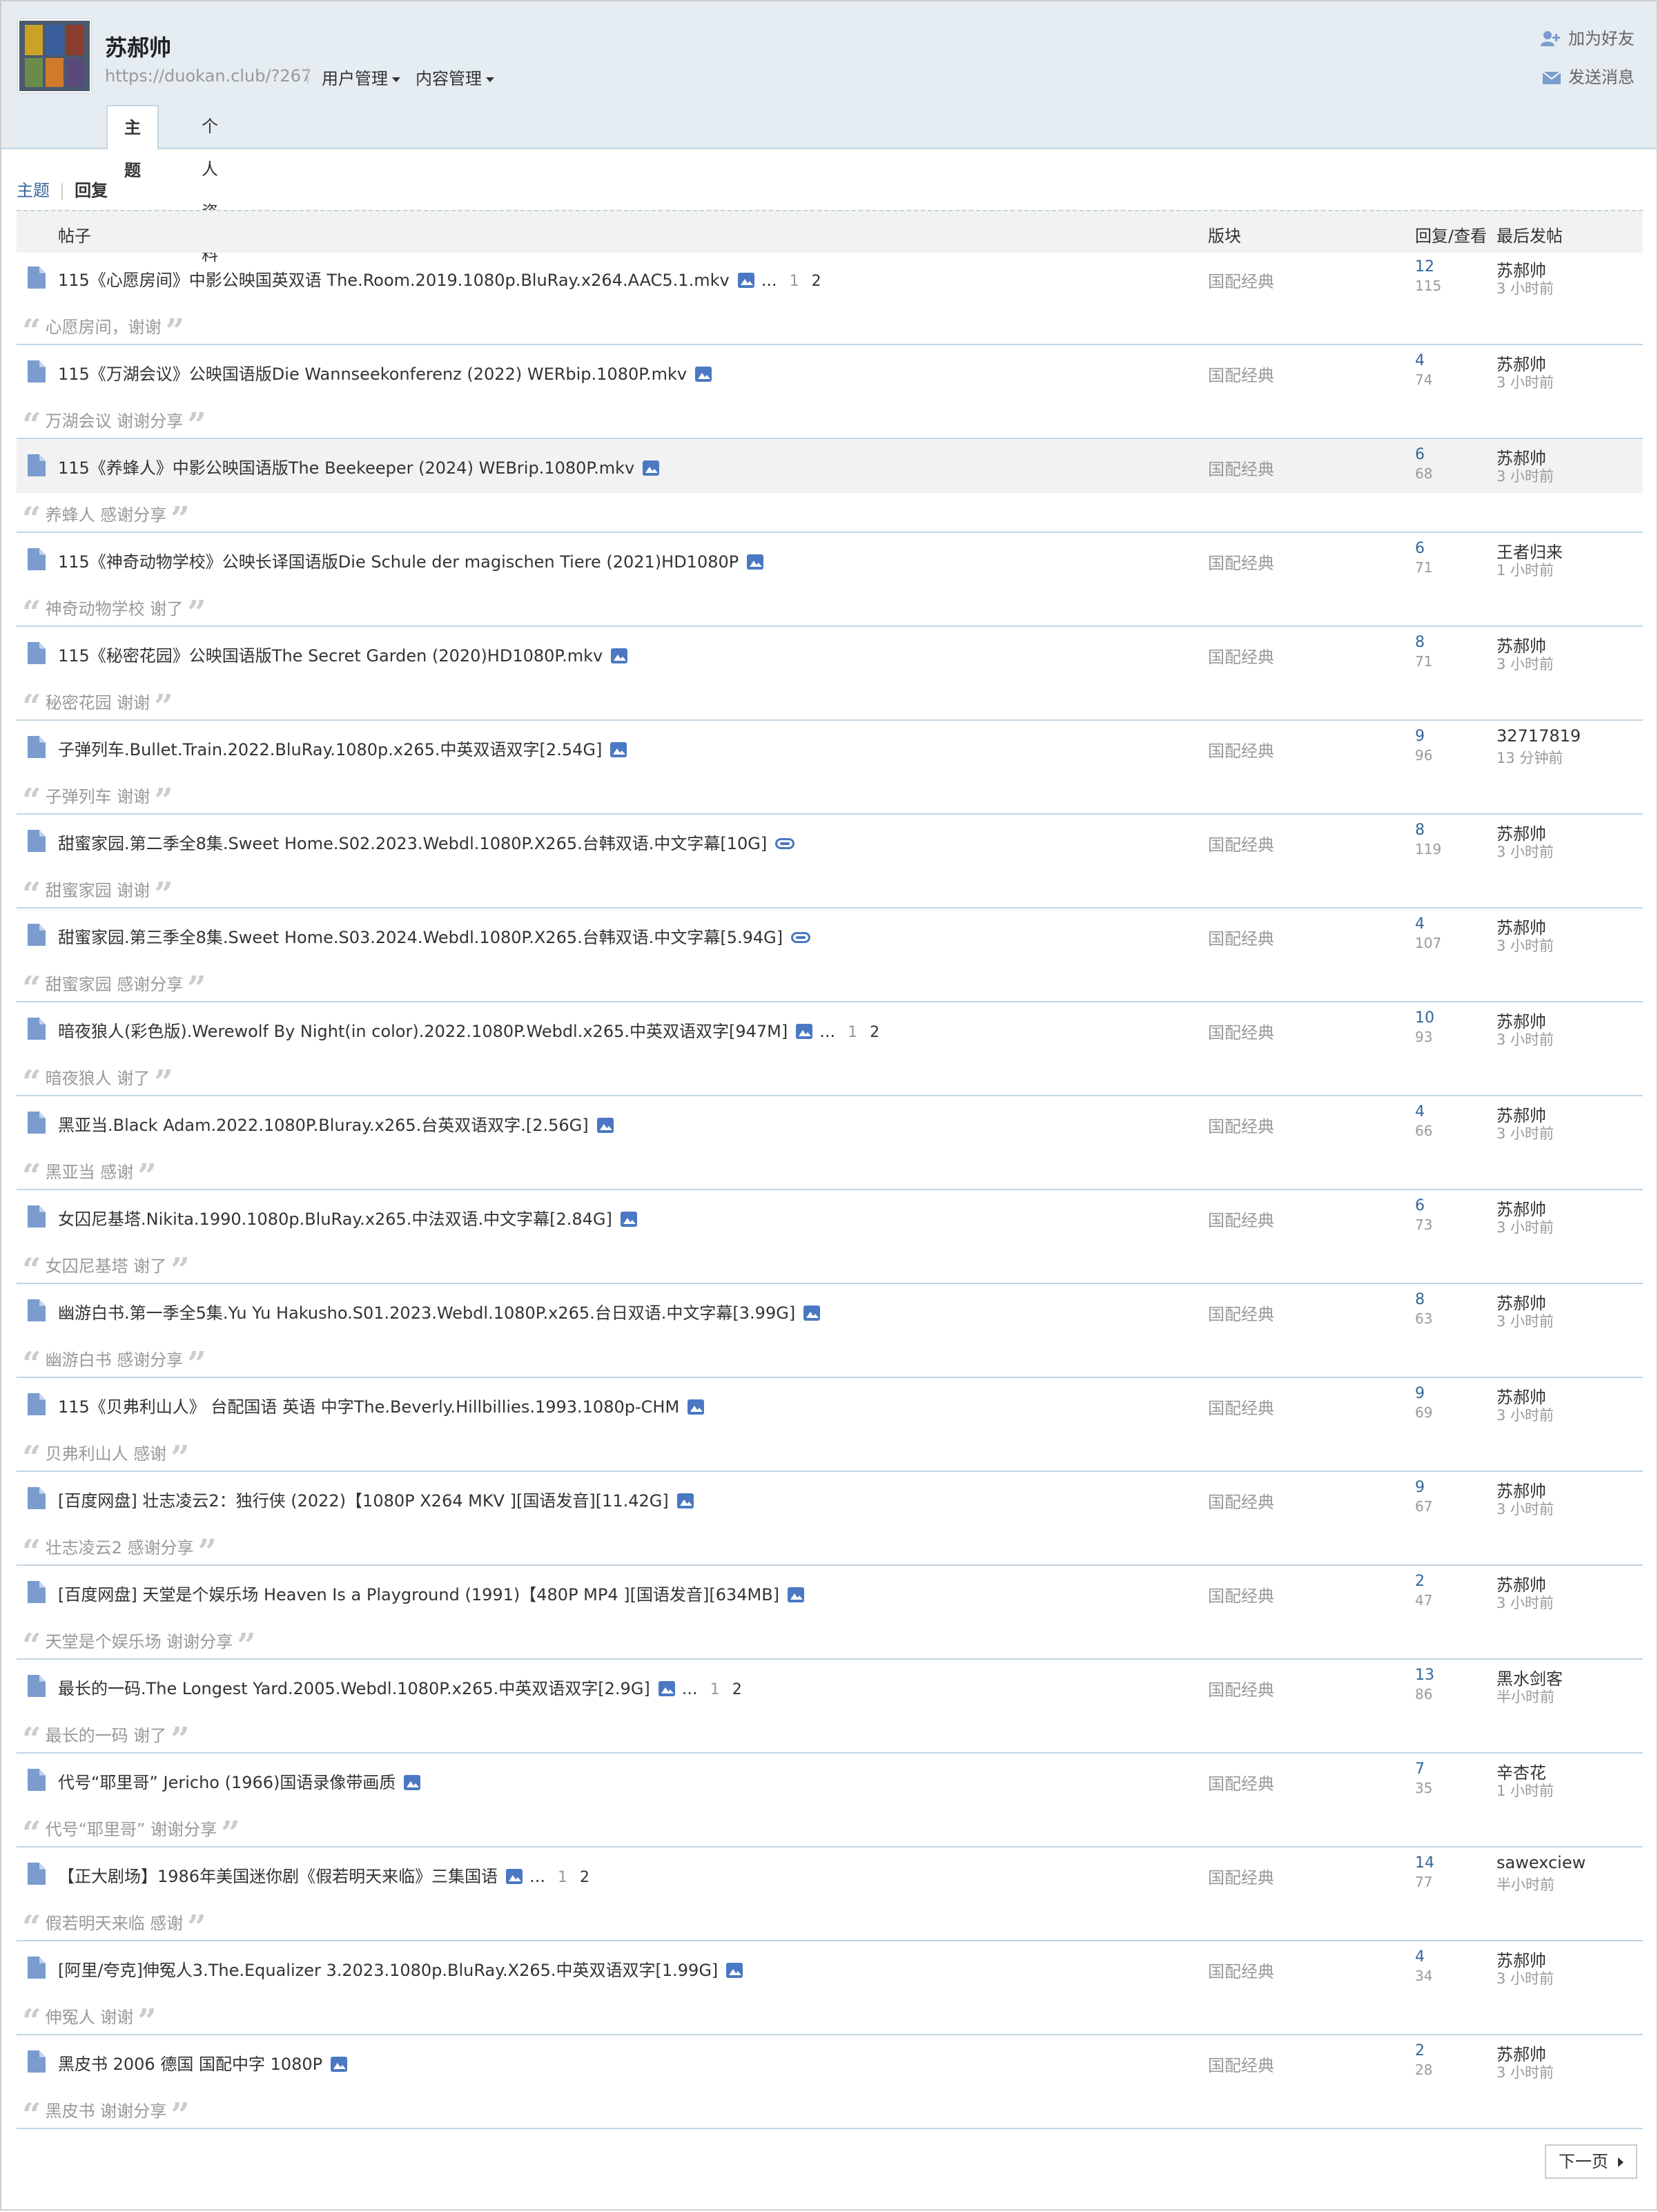  I want to click on reply-count: 10, so click(1424, 1018).